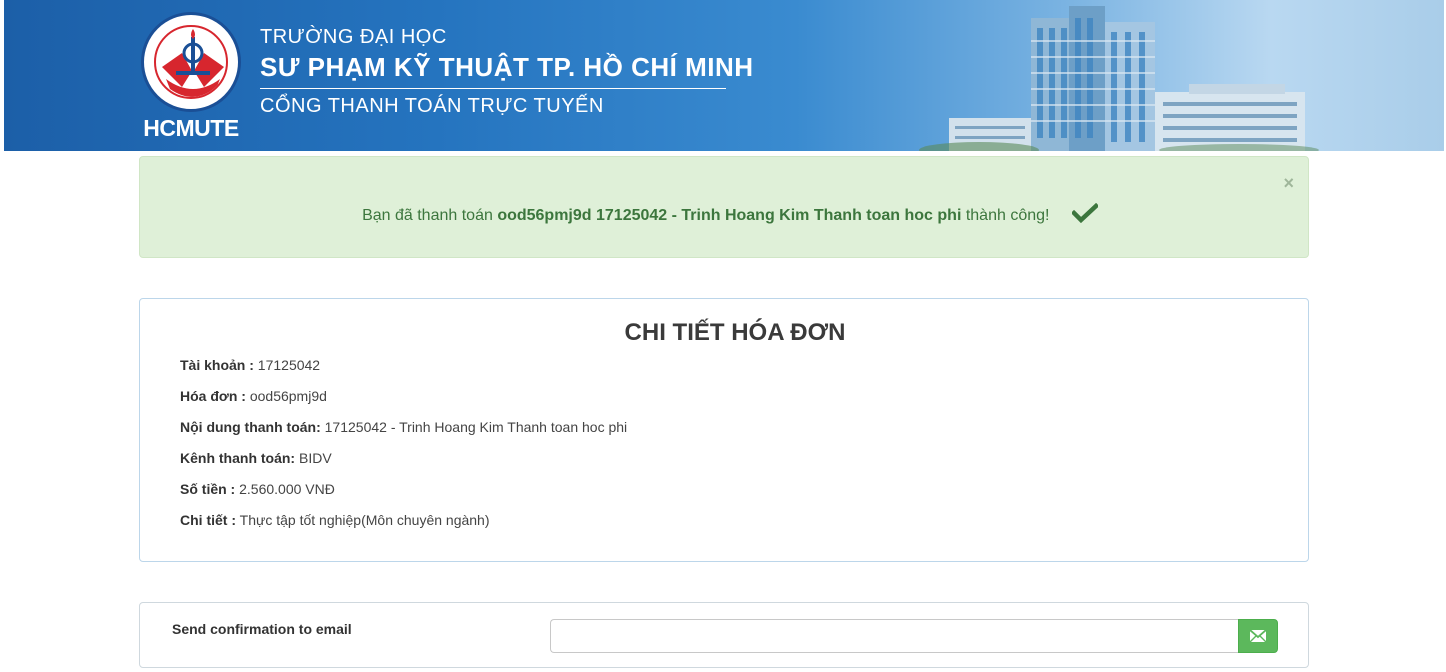  I want to click on row-value: BIDV, so click(315, 458).